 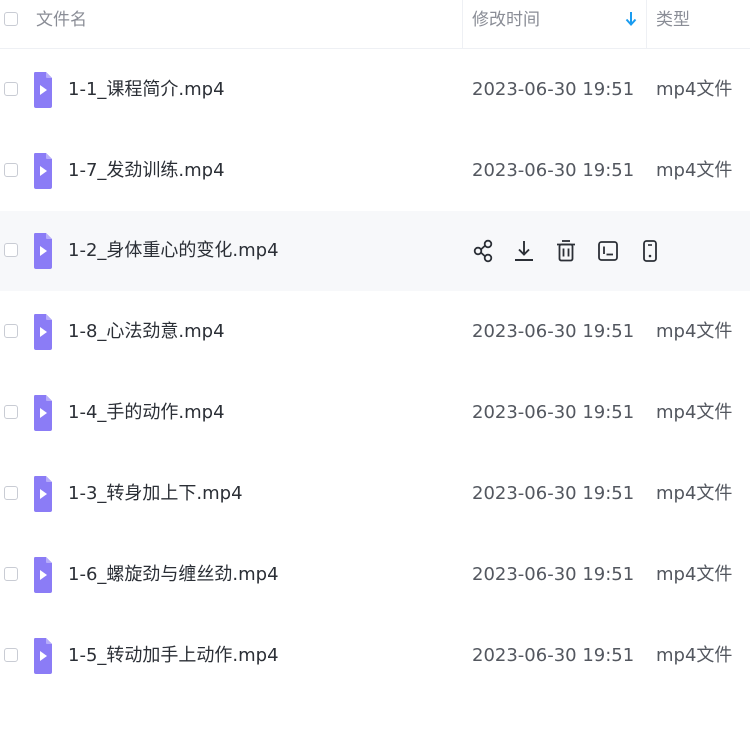 I want to click on table-row: 1-5_转动加手上动作.mp4 2023-06-30 19:51 mp4文件, so click(x=375, y=656).